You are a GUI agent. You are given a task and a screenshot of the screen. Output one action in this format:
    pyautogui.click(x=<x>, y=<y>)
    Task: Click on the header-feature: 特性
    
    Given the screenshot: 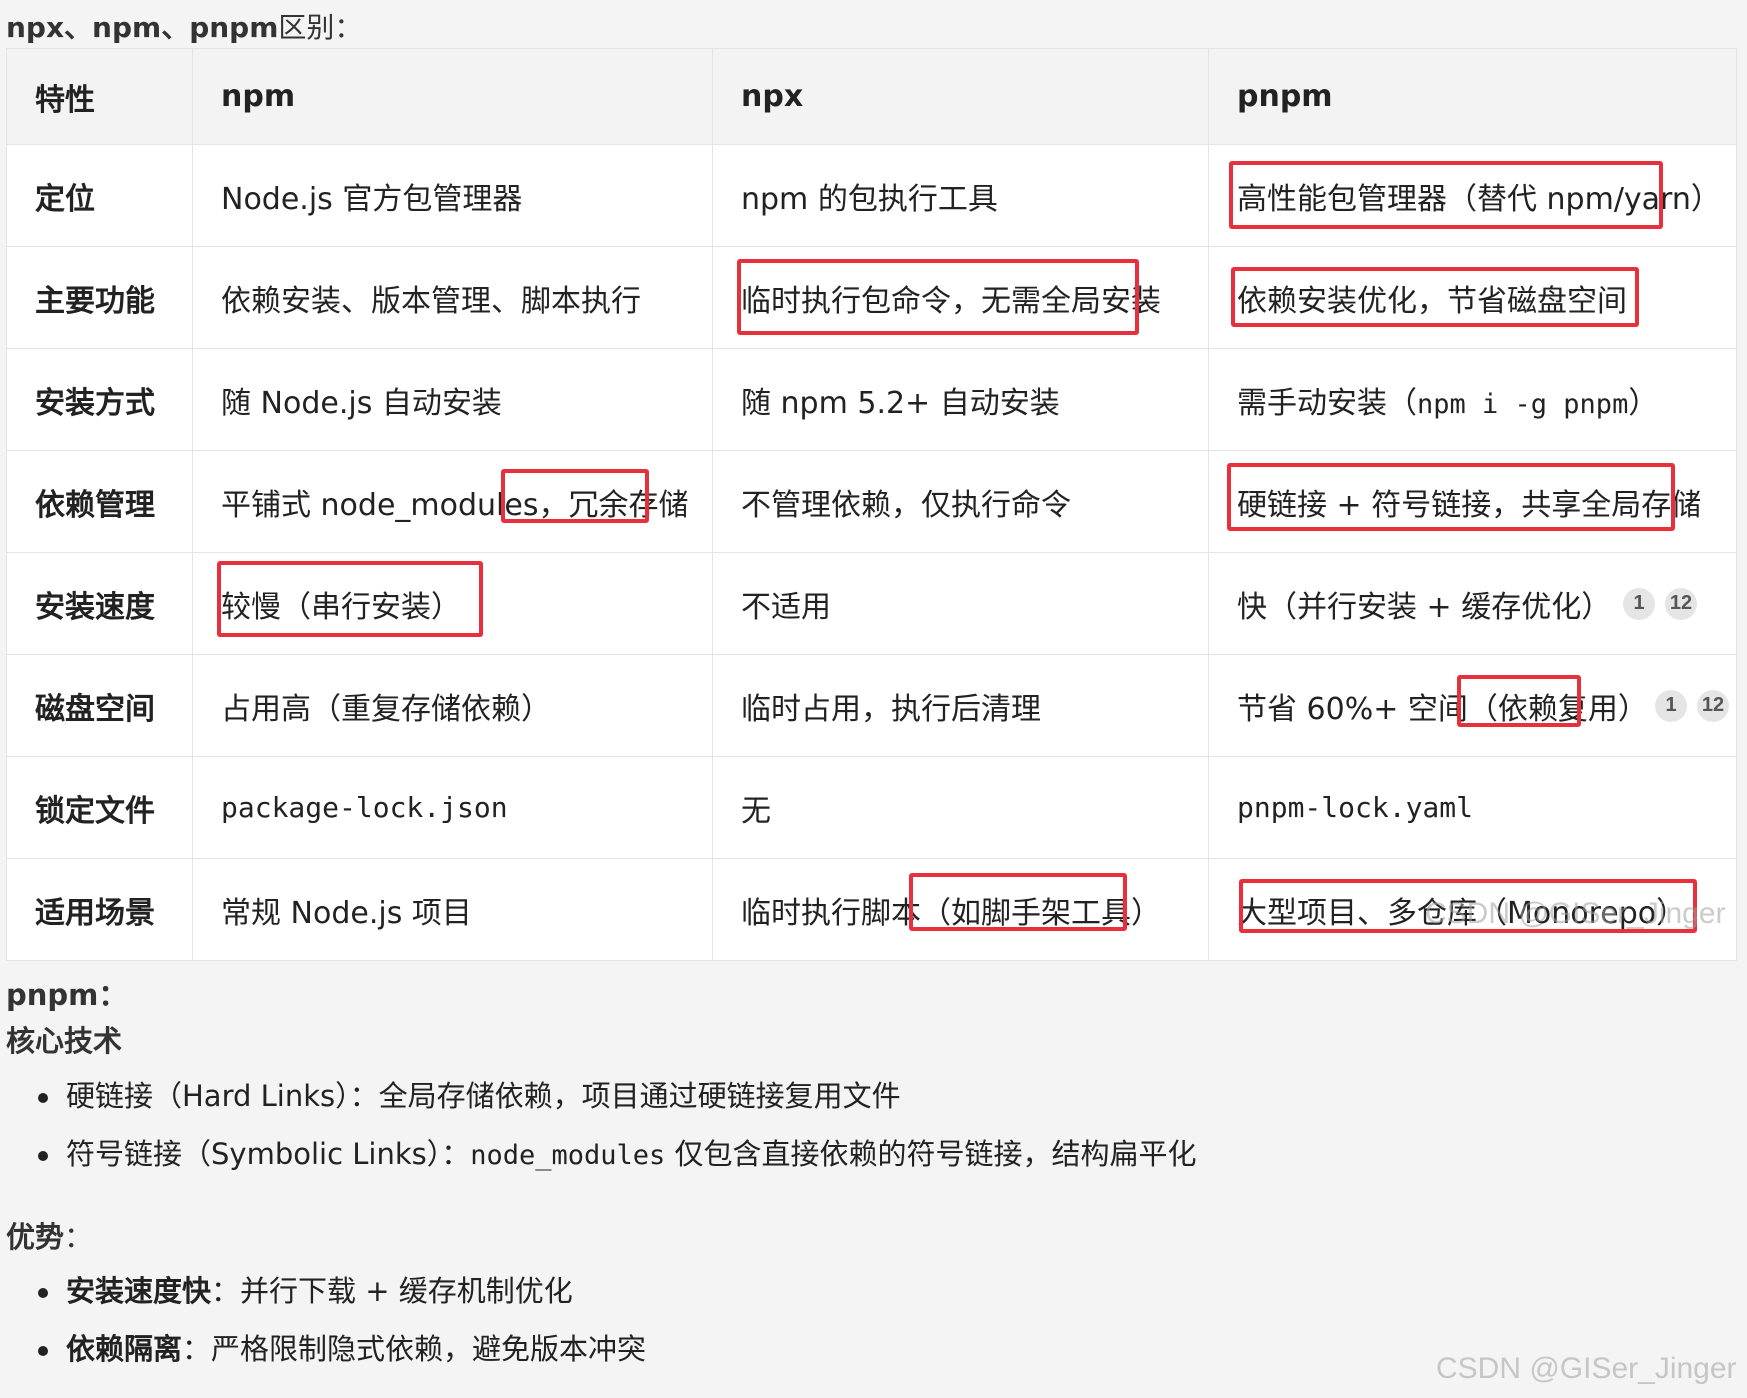 What is the action you would take?
    pyautogui.click(x=99, y=96)
    